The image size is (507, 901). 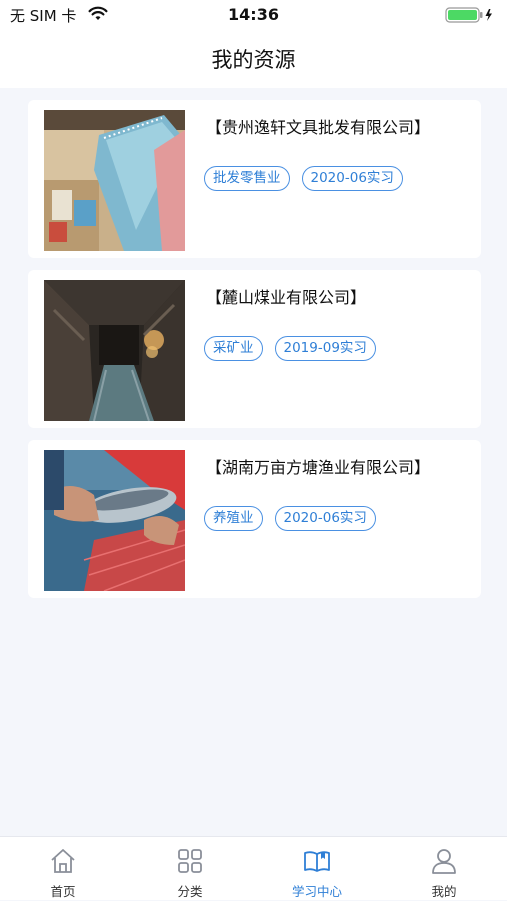 What do you see at coordinates (63, 863) in the screenshot?
I see `home-icon` at bounding box center [63, 863].